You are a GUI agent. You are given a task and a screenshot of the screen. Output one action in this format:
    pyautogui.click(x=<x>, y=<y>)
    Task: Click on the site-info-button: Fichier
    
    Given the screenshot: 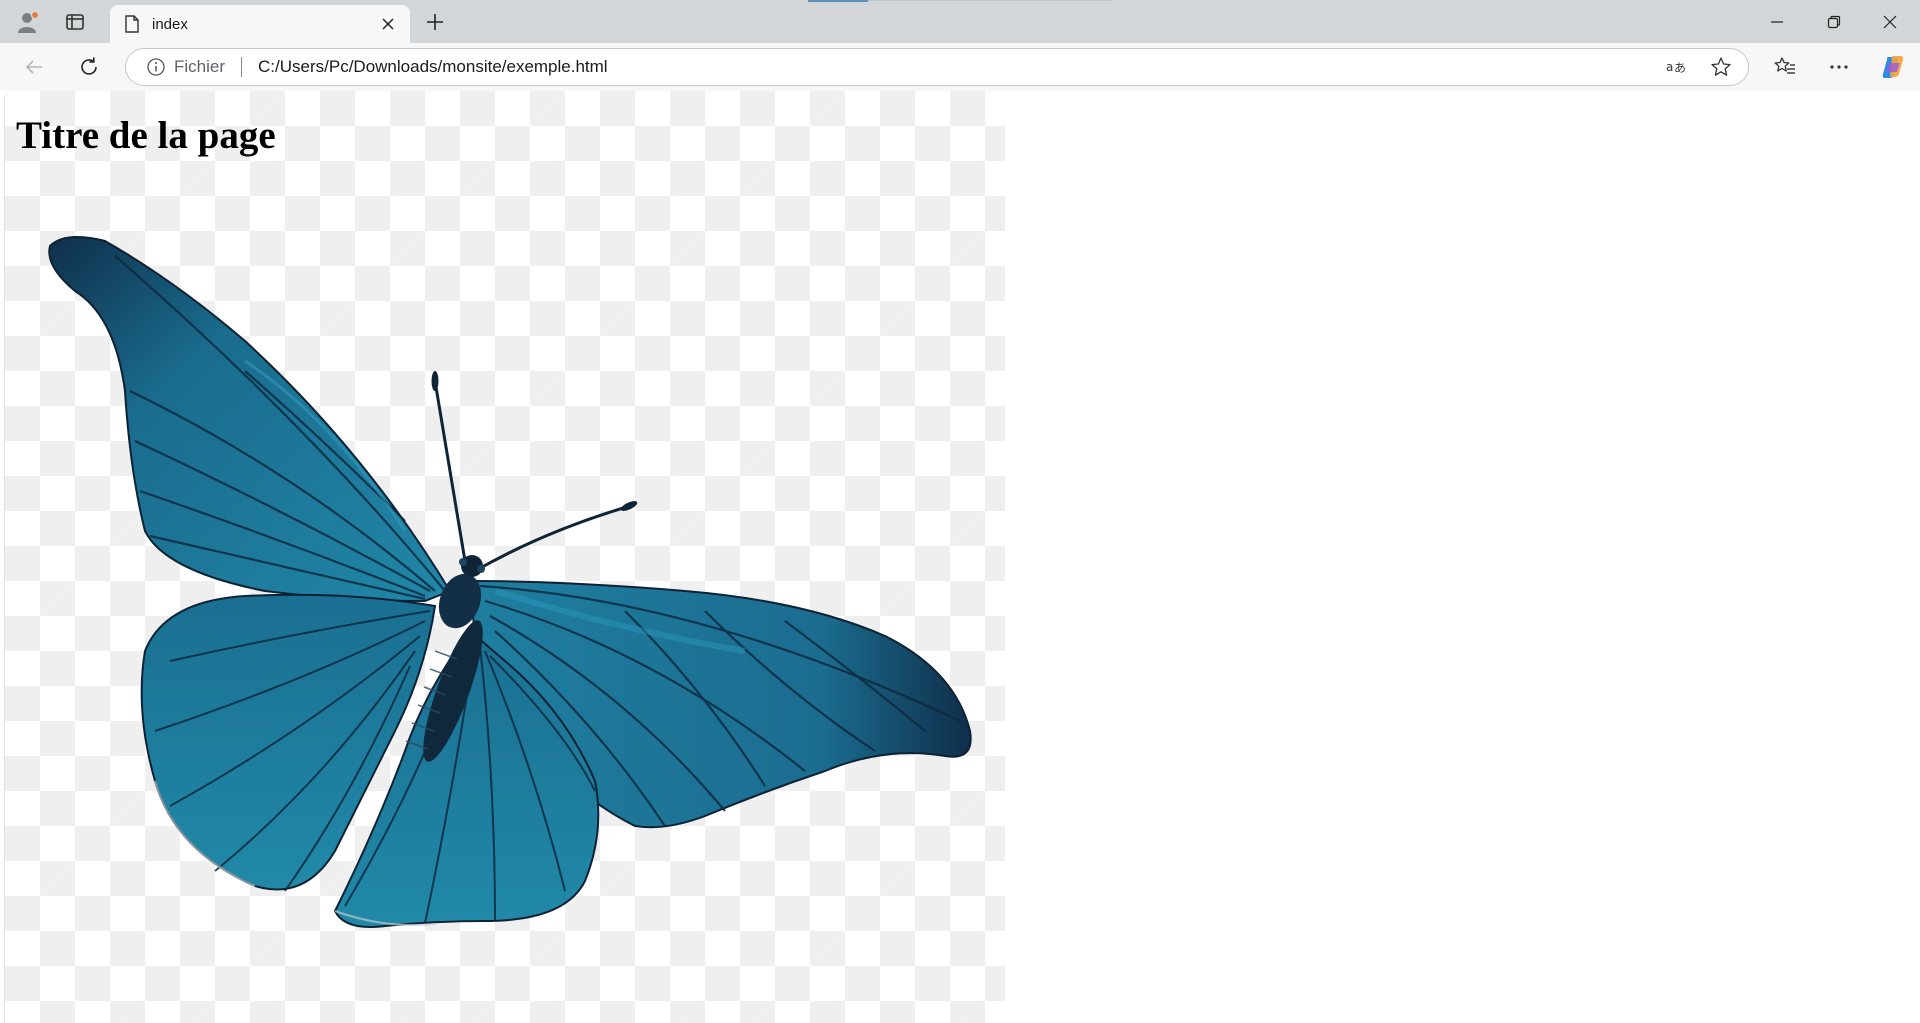 What is the action you would take?
    pyautogui.click(x=185, y=67)
    